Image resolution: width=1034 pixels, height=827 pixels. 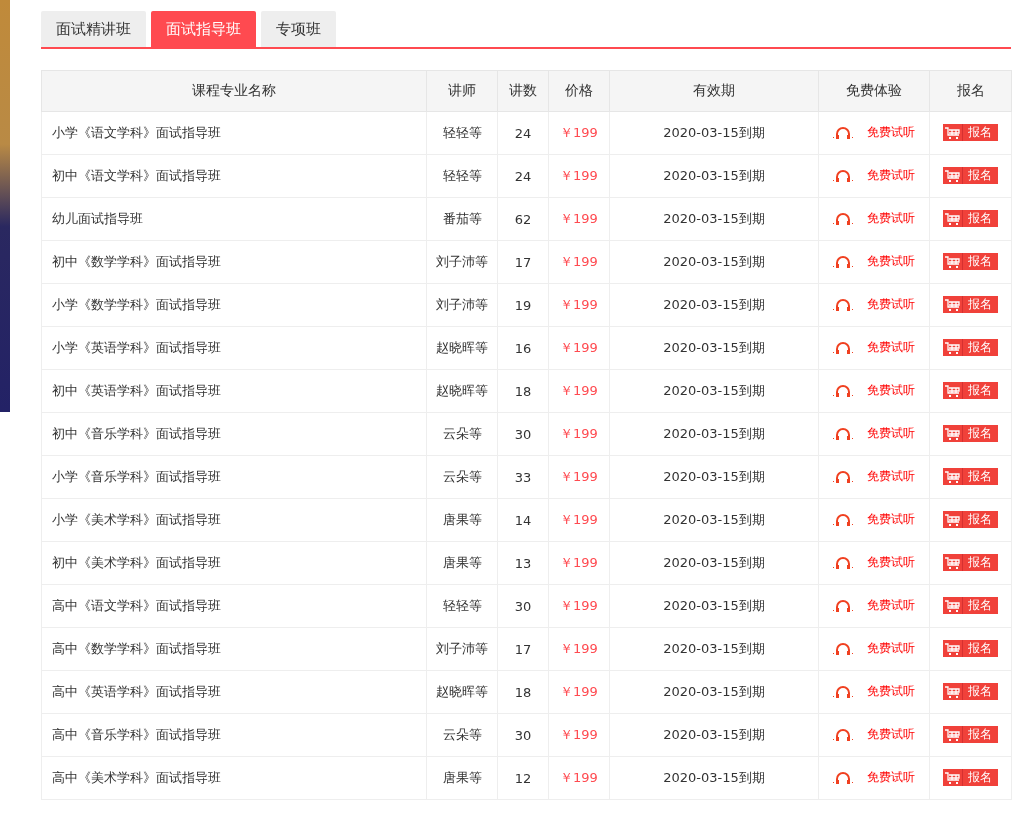 What do you see at coordinates (234, 348) in the screenshot?
I see `course-name-cell: 小学《英语学科》面试指导班` at bounding box center [234, 348].